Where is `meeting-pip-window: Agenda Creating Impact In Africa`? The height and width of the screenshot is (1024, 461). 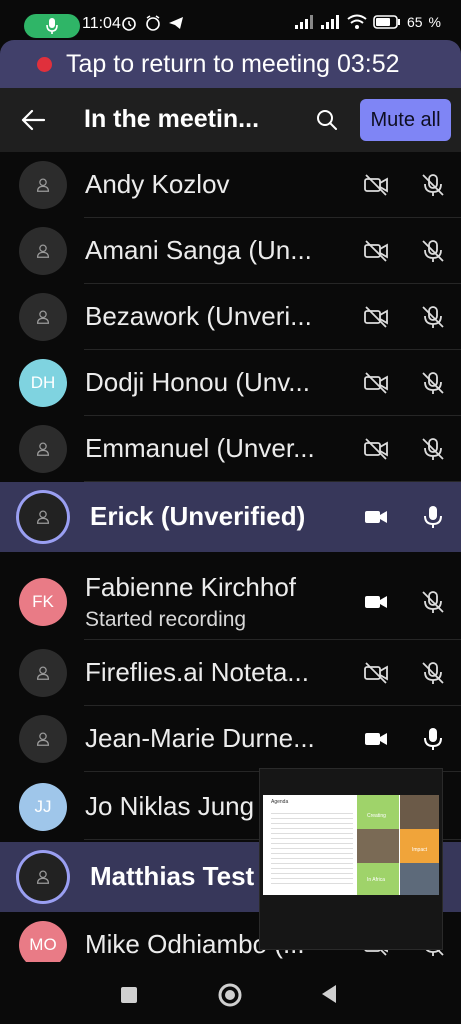 meeting-pip-window: Agenda Creating Impact In Africa is located at coordinates (351, 859).